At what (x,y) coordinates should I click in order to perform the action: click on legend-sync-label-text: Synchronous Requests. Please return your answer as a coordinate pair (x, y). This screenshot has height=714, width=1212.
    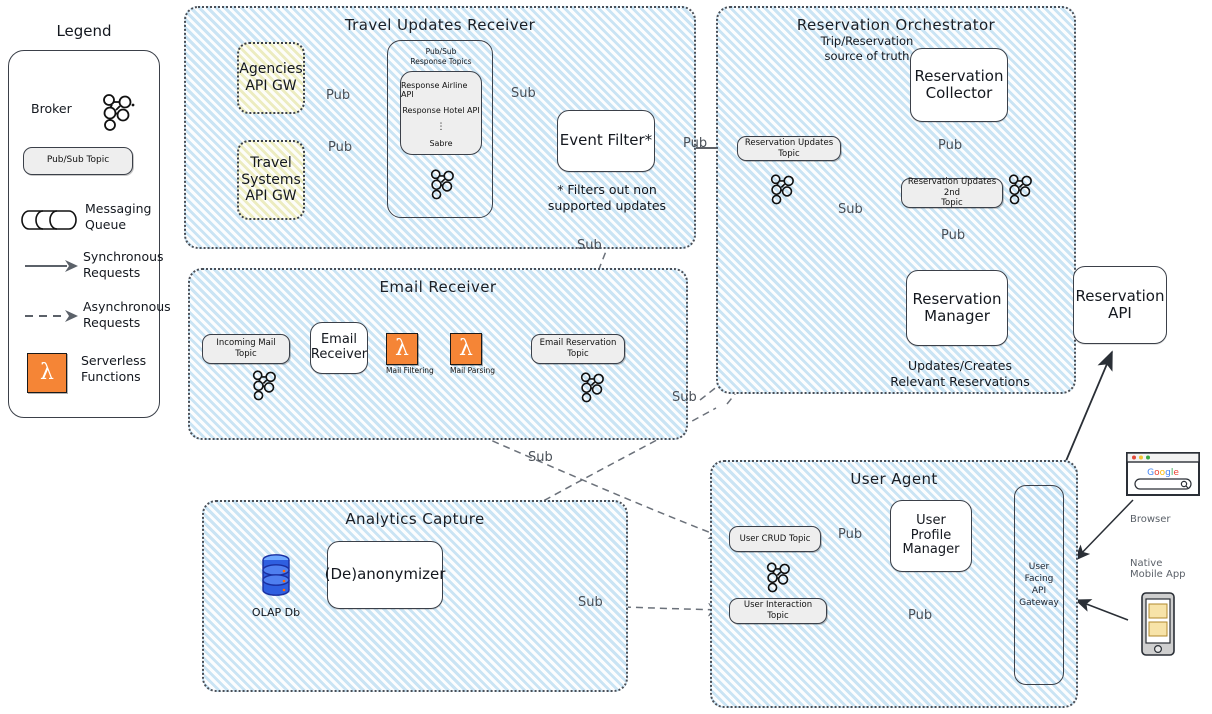
    Looking at the image, I should click on (123, 264).